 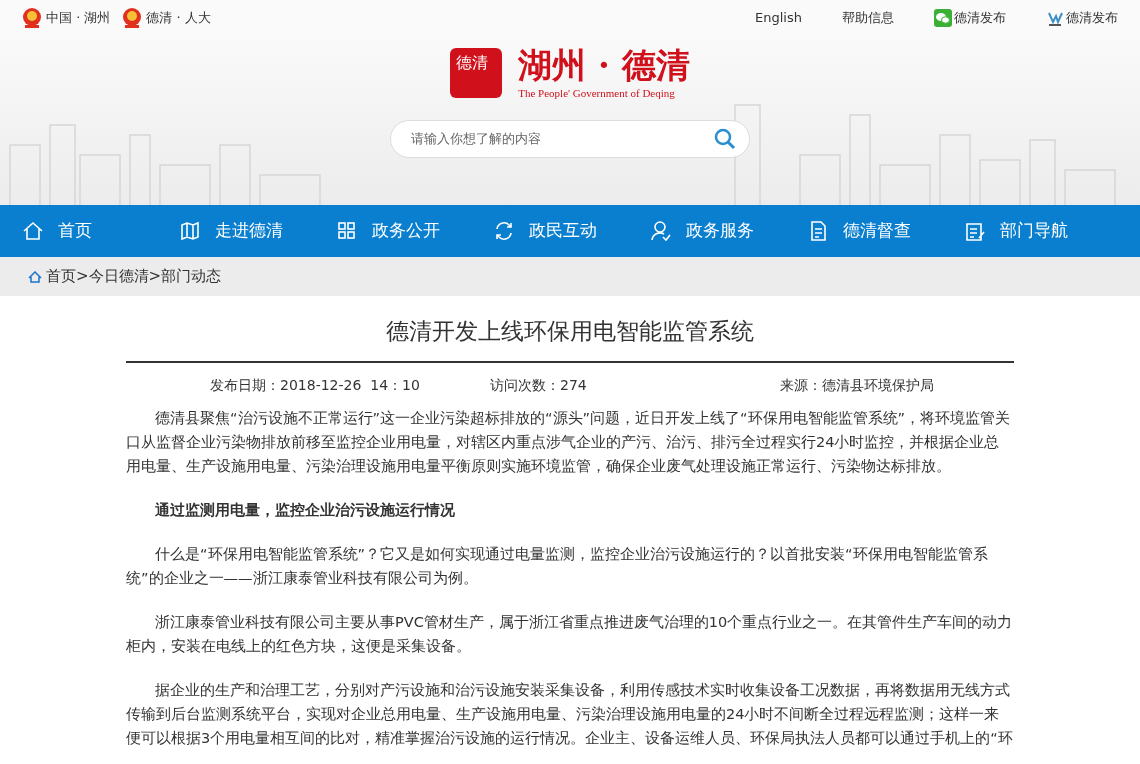 What do you see at coordinates (557, 566) in the screenshot?
I see `article-paragraph: 什么是“环保用电智能监管系统”？它又是如何实现通过电量监测，监控企业治污设施运行的？以首批安装“环保用电智能监管系统”的企业之一——浙江康泰管业科技有限公司为例。` at bounding box center [557, 566].